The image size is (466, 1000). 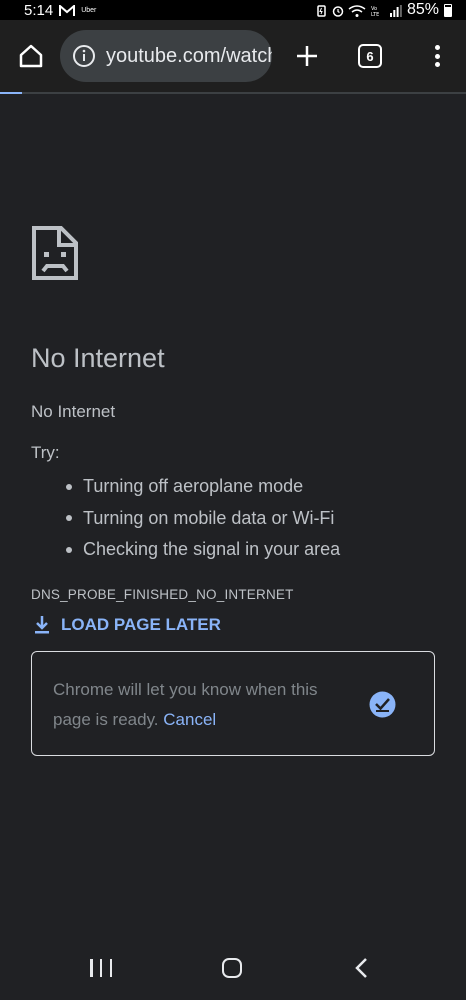 I want to click on load-page-later-label: LOAD PAGE LATER, so click(x=141, y=624).